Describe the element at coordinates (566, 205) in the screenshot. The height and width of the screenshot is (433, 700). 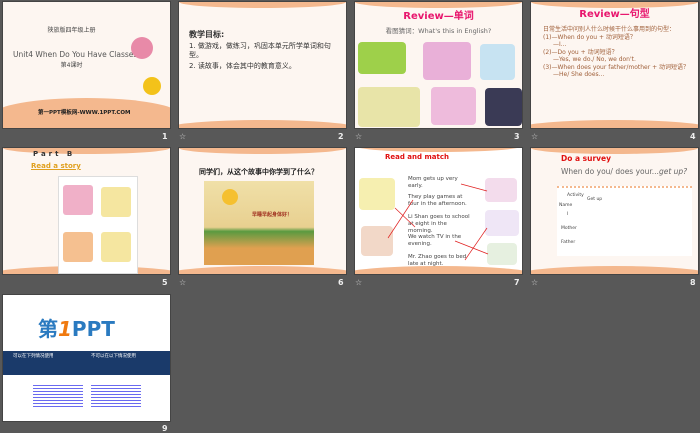
I see `header-name: Name` at that location.